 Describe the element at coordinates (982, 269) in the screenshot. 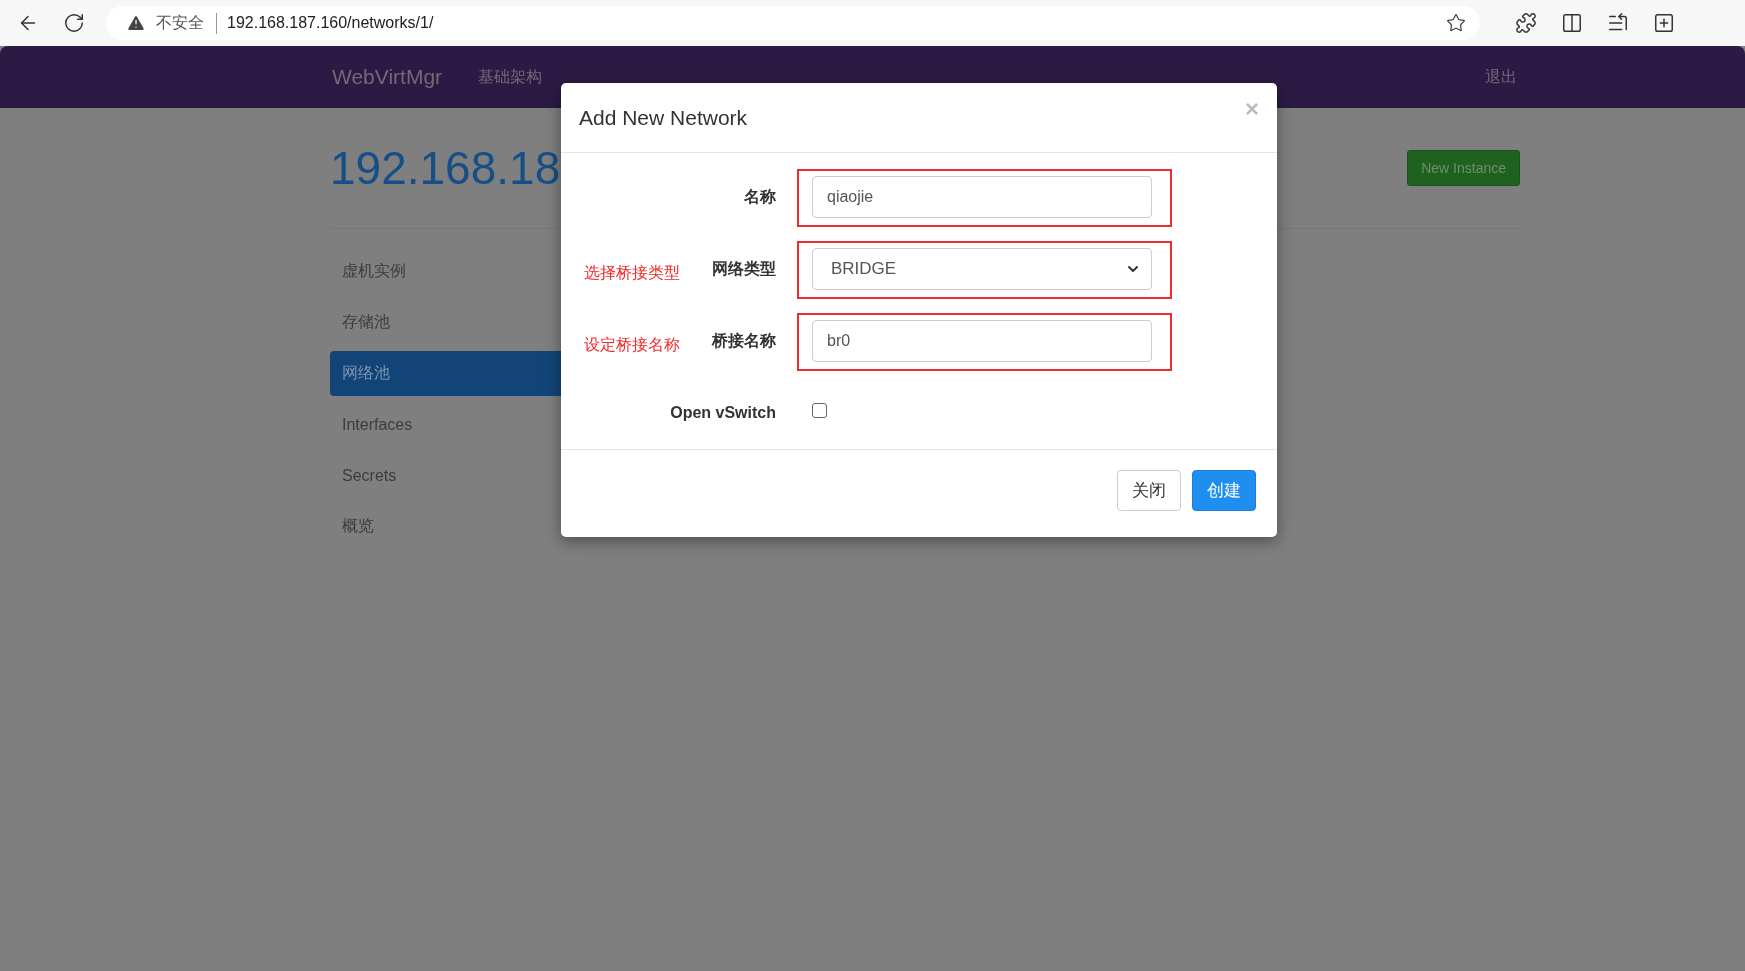

I see `network-type-select: BRIDGE` at that location.